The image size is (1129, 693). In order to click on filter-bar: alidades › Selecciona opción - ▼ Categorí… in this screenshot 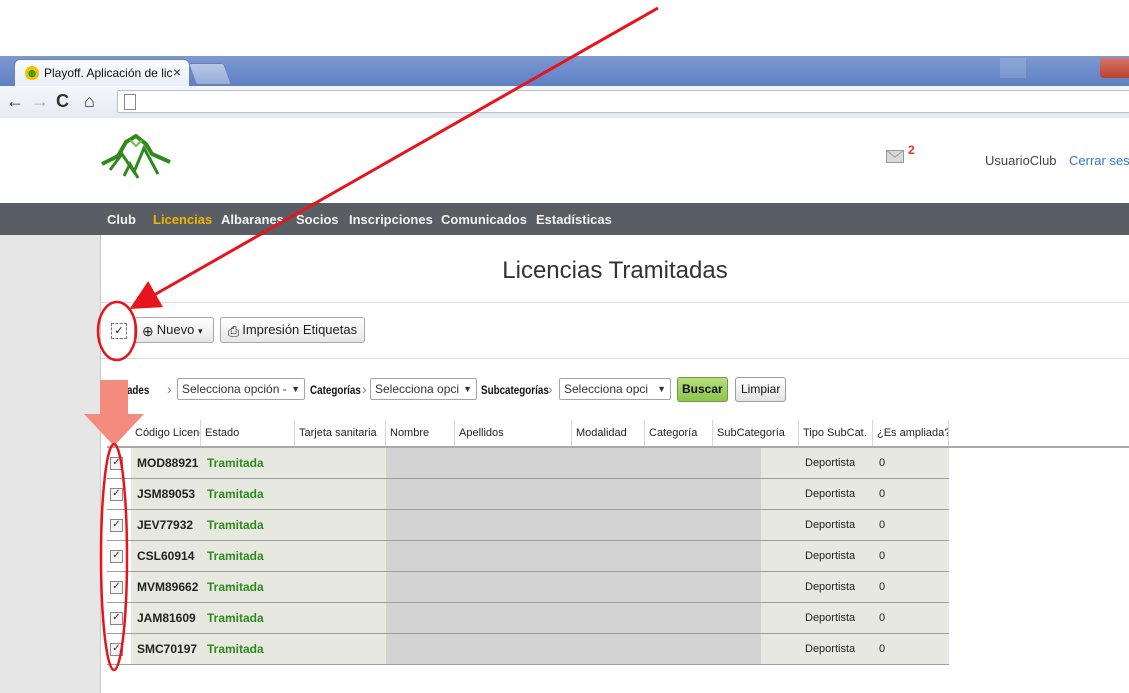, I will do `click(615, 391)`.